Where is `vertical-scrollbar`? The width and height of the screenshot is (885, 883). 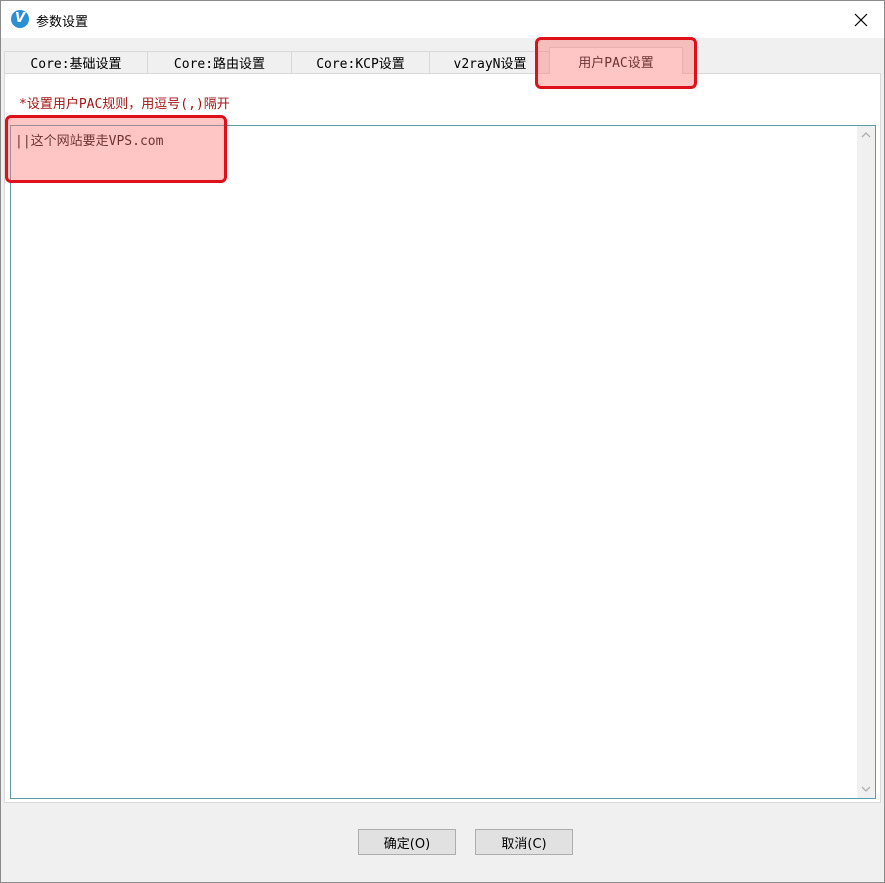 vertical-scrollbar is located at coordinates (866, 462).